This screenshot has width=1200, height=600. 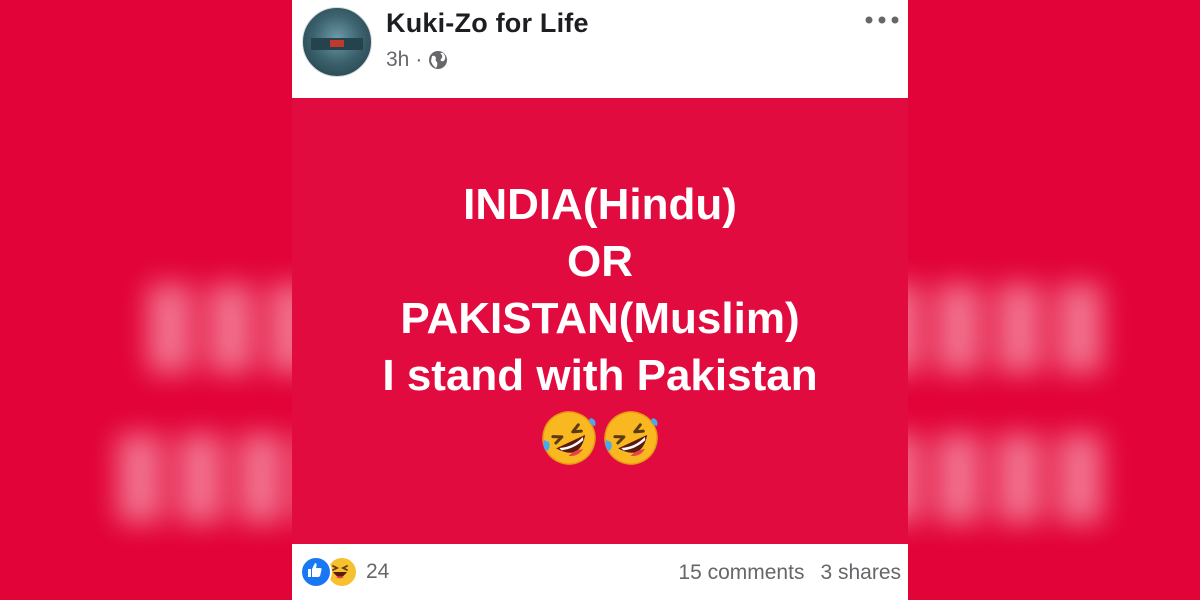 What do you see at coordinates (600, 438) in the screenshot?
I see `emoji-row` at bounding box center [600, 438].